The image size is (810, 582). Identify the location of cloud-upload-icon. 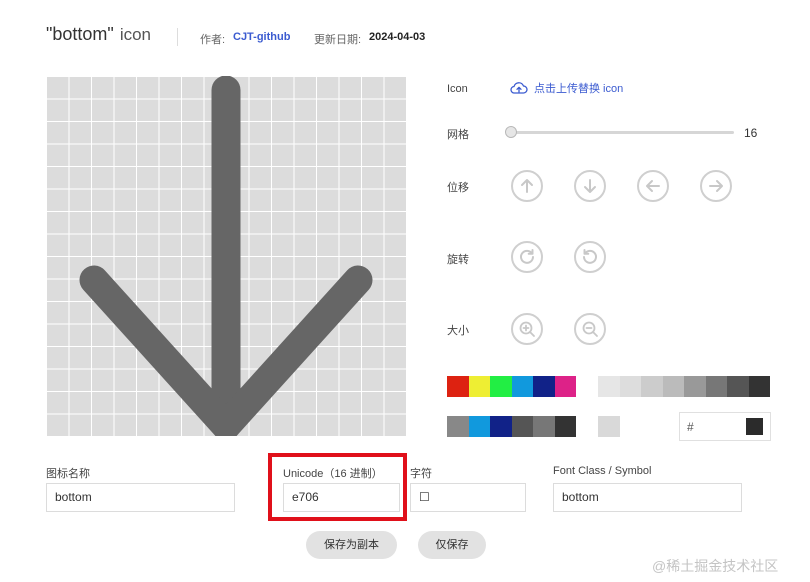
(519, 88).